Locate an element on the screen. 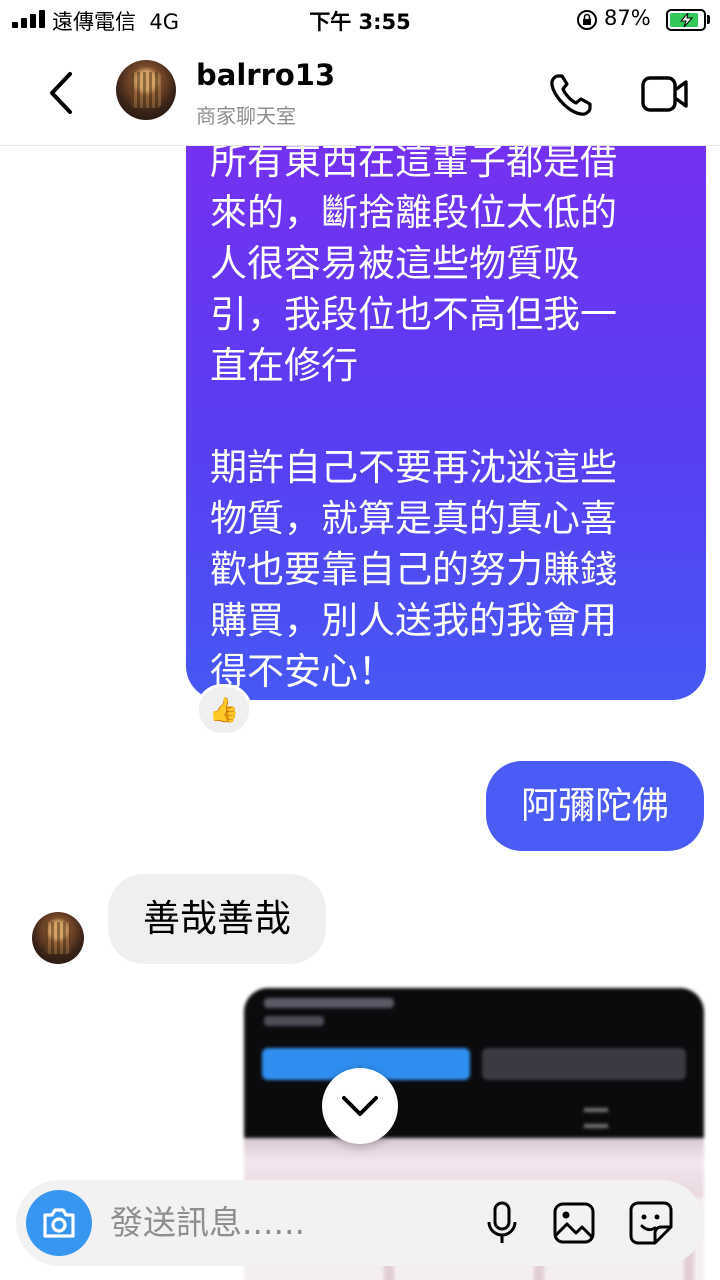 Image resolution: width=720 pixels, height=1280 pixels. thumbs-up-reaction: 👍 is located at coordinates (224, 710).